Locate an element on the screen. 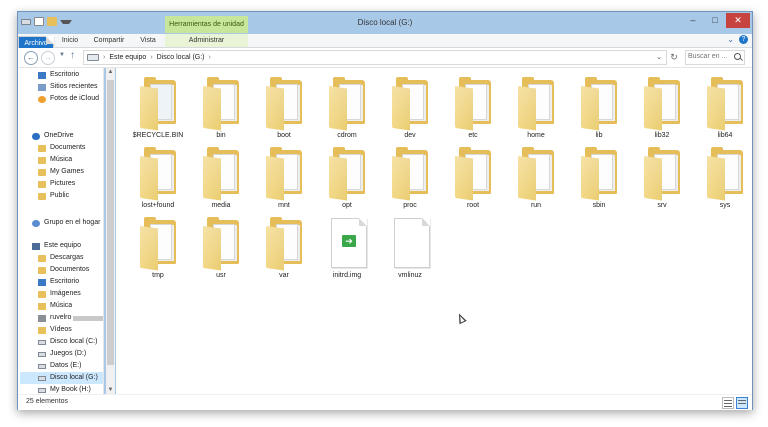  tab-inicio: Inicio is located at coordinates (70, 40).